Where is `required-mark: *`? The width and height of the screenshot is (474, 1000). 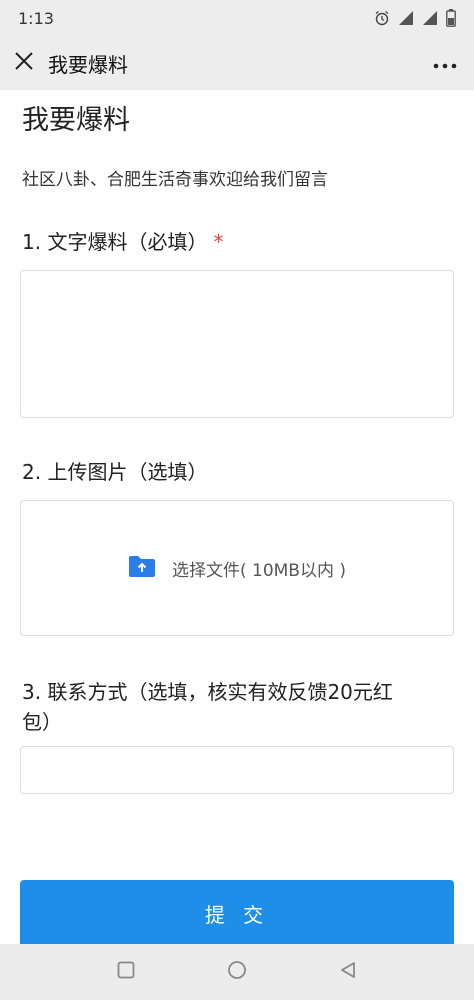 required-mark: * is located at coordinates (218, 242).